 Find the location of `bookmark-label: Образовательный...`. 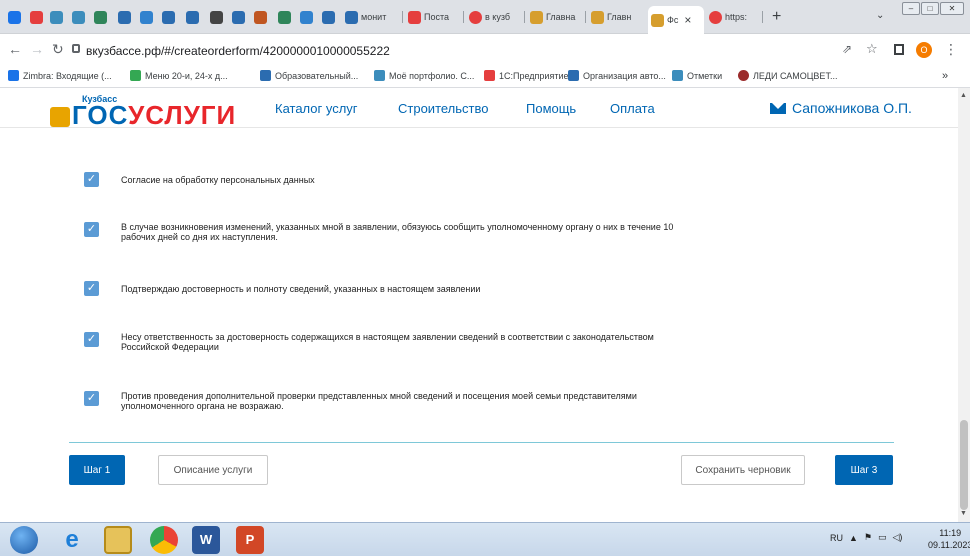

bookmark-label: Образовательный... is located at coordinates (317, 75).